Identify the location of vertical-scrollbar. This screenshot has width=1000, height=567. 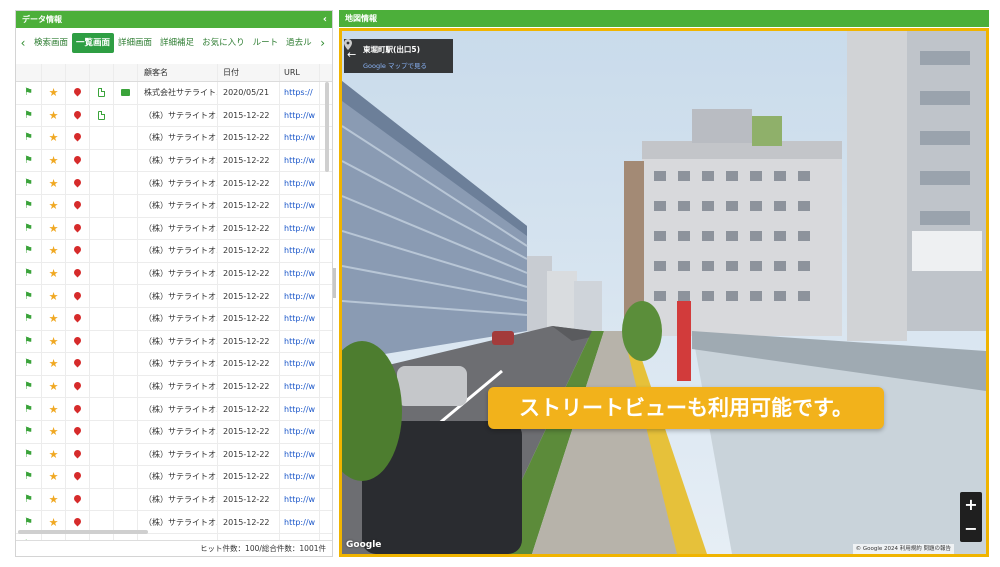
(327, 127).